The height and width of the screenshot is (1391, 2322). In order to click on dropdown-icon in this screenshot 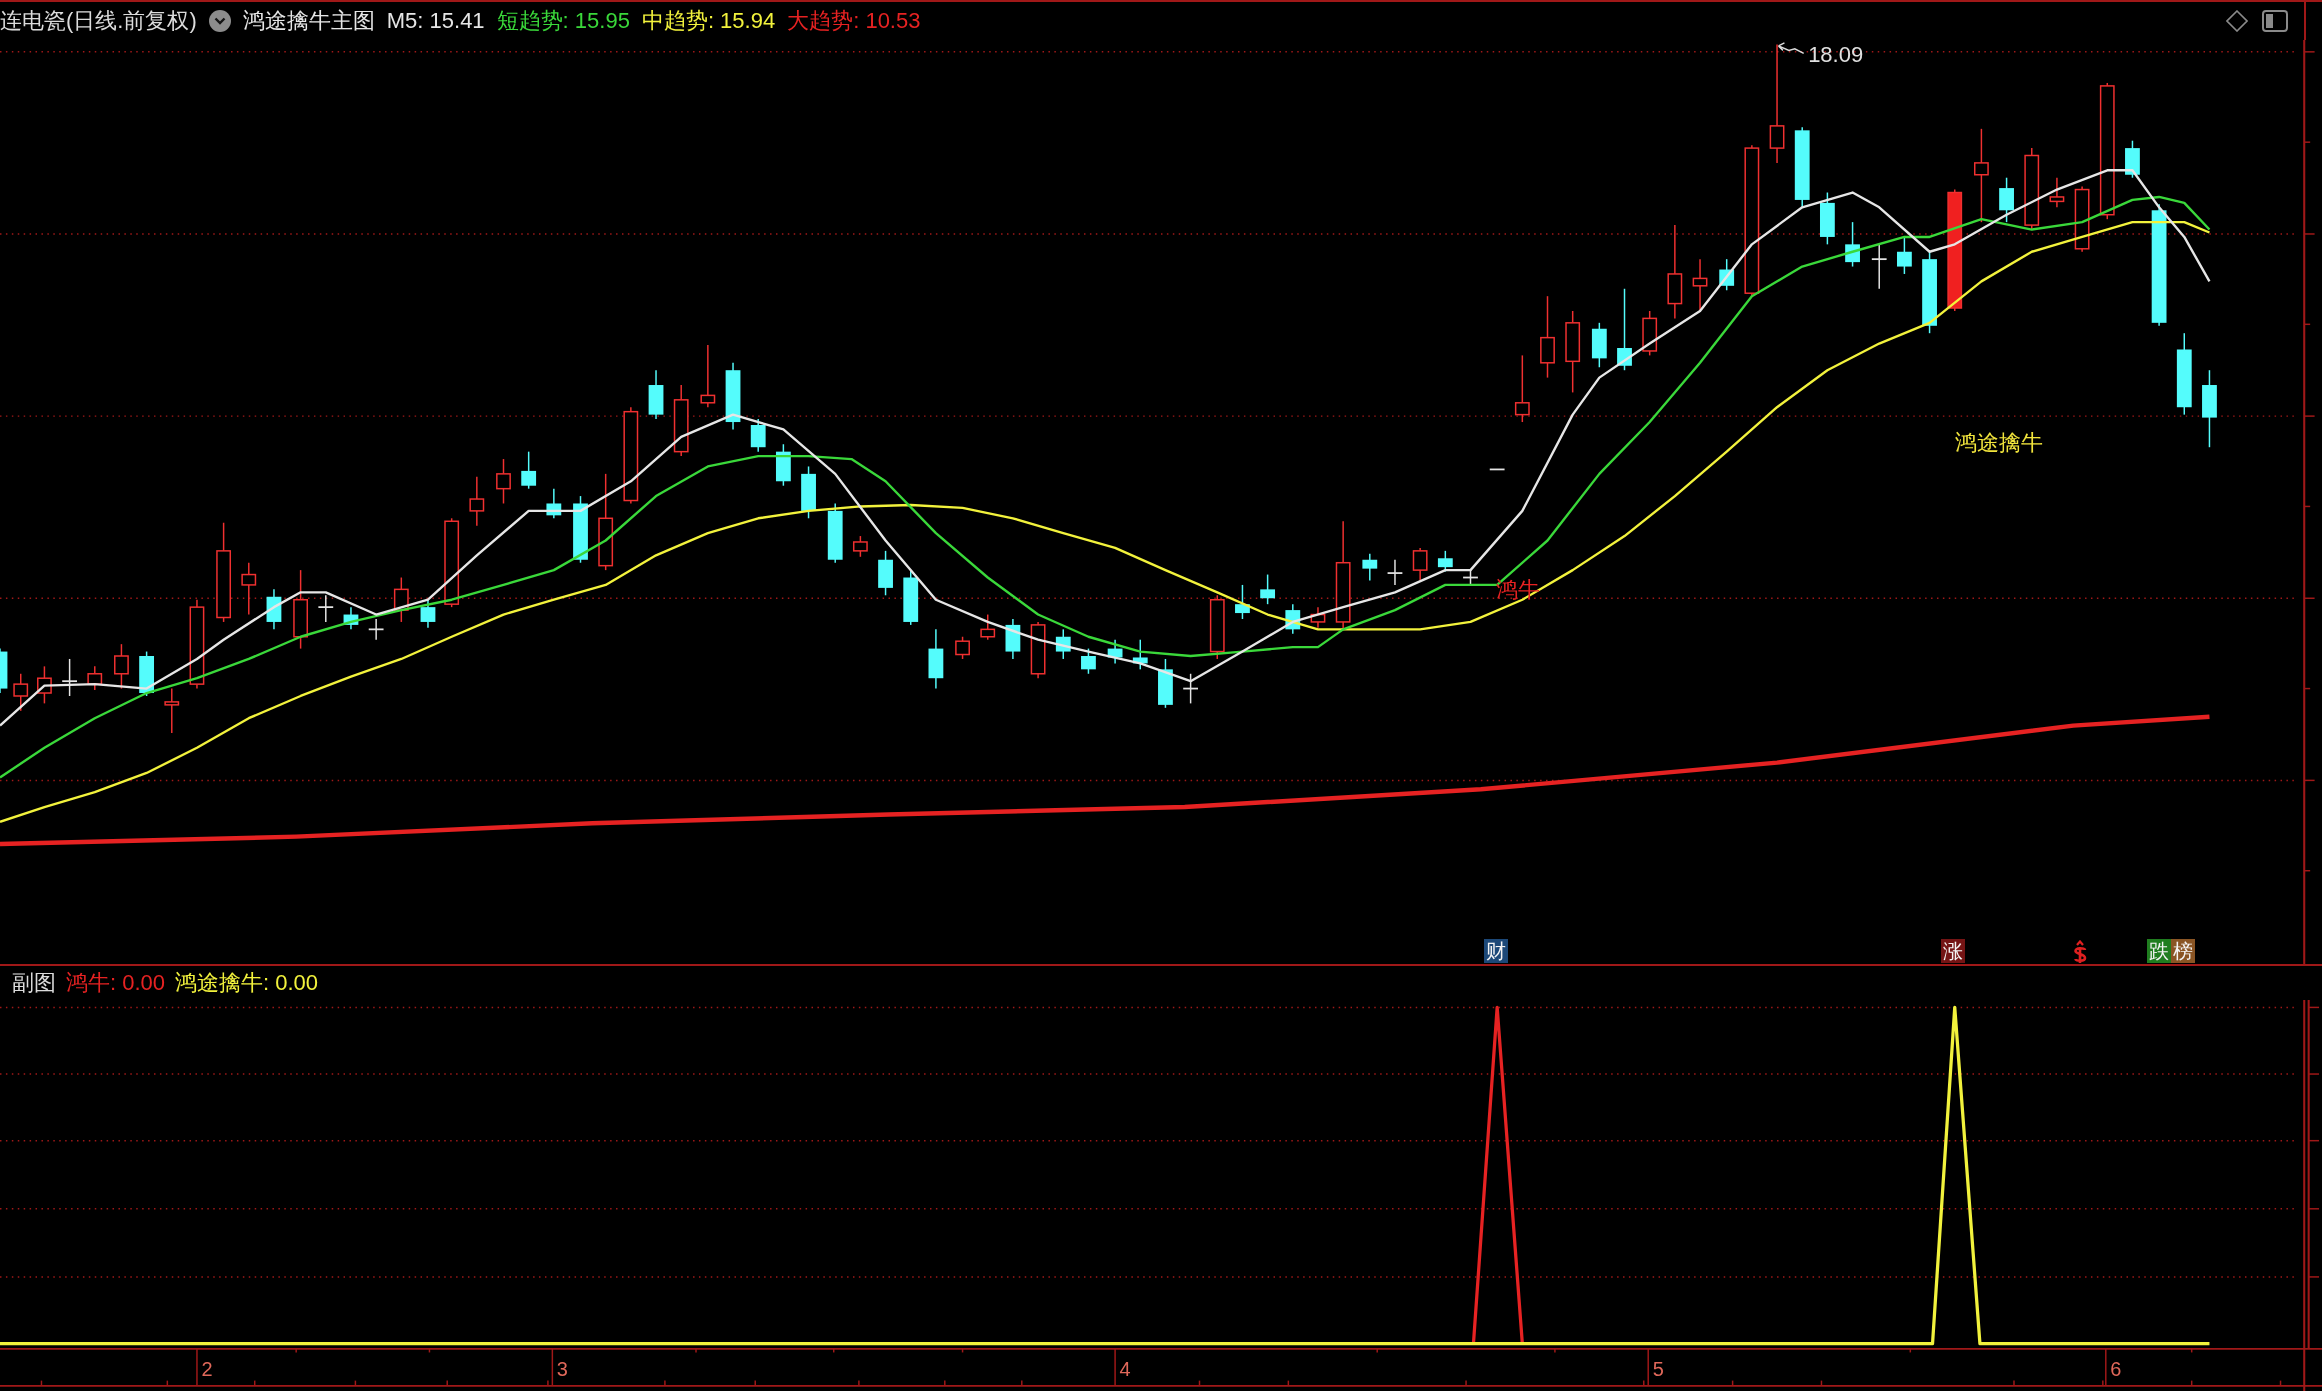, I will do `click(219, 21)`.